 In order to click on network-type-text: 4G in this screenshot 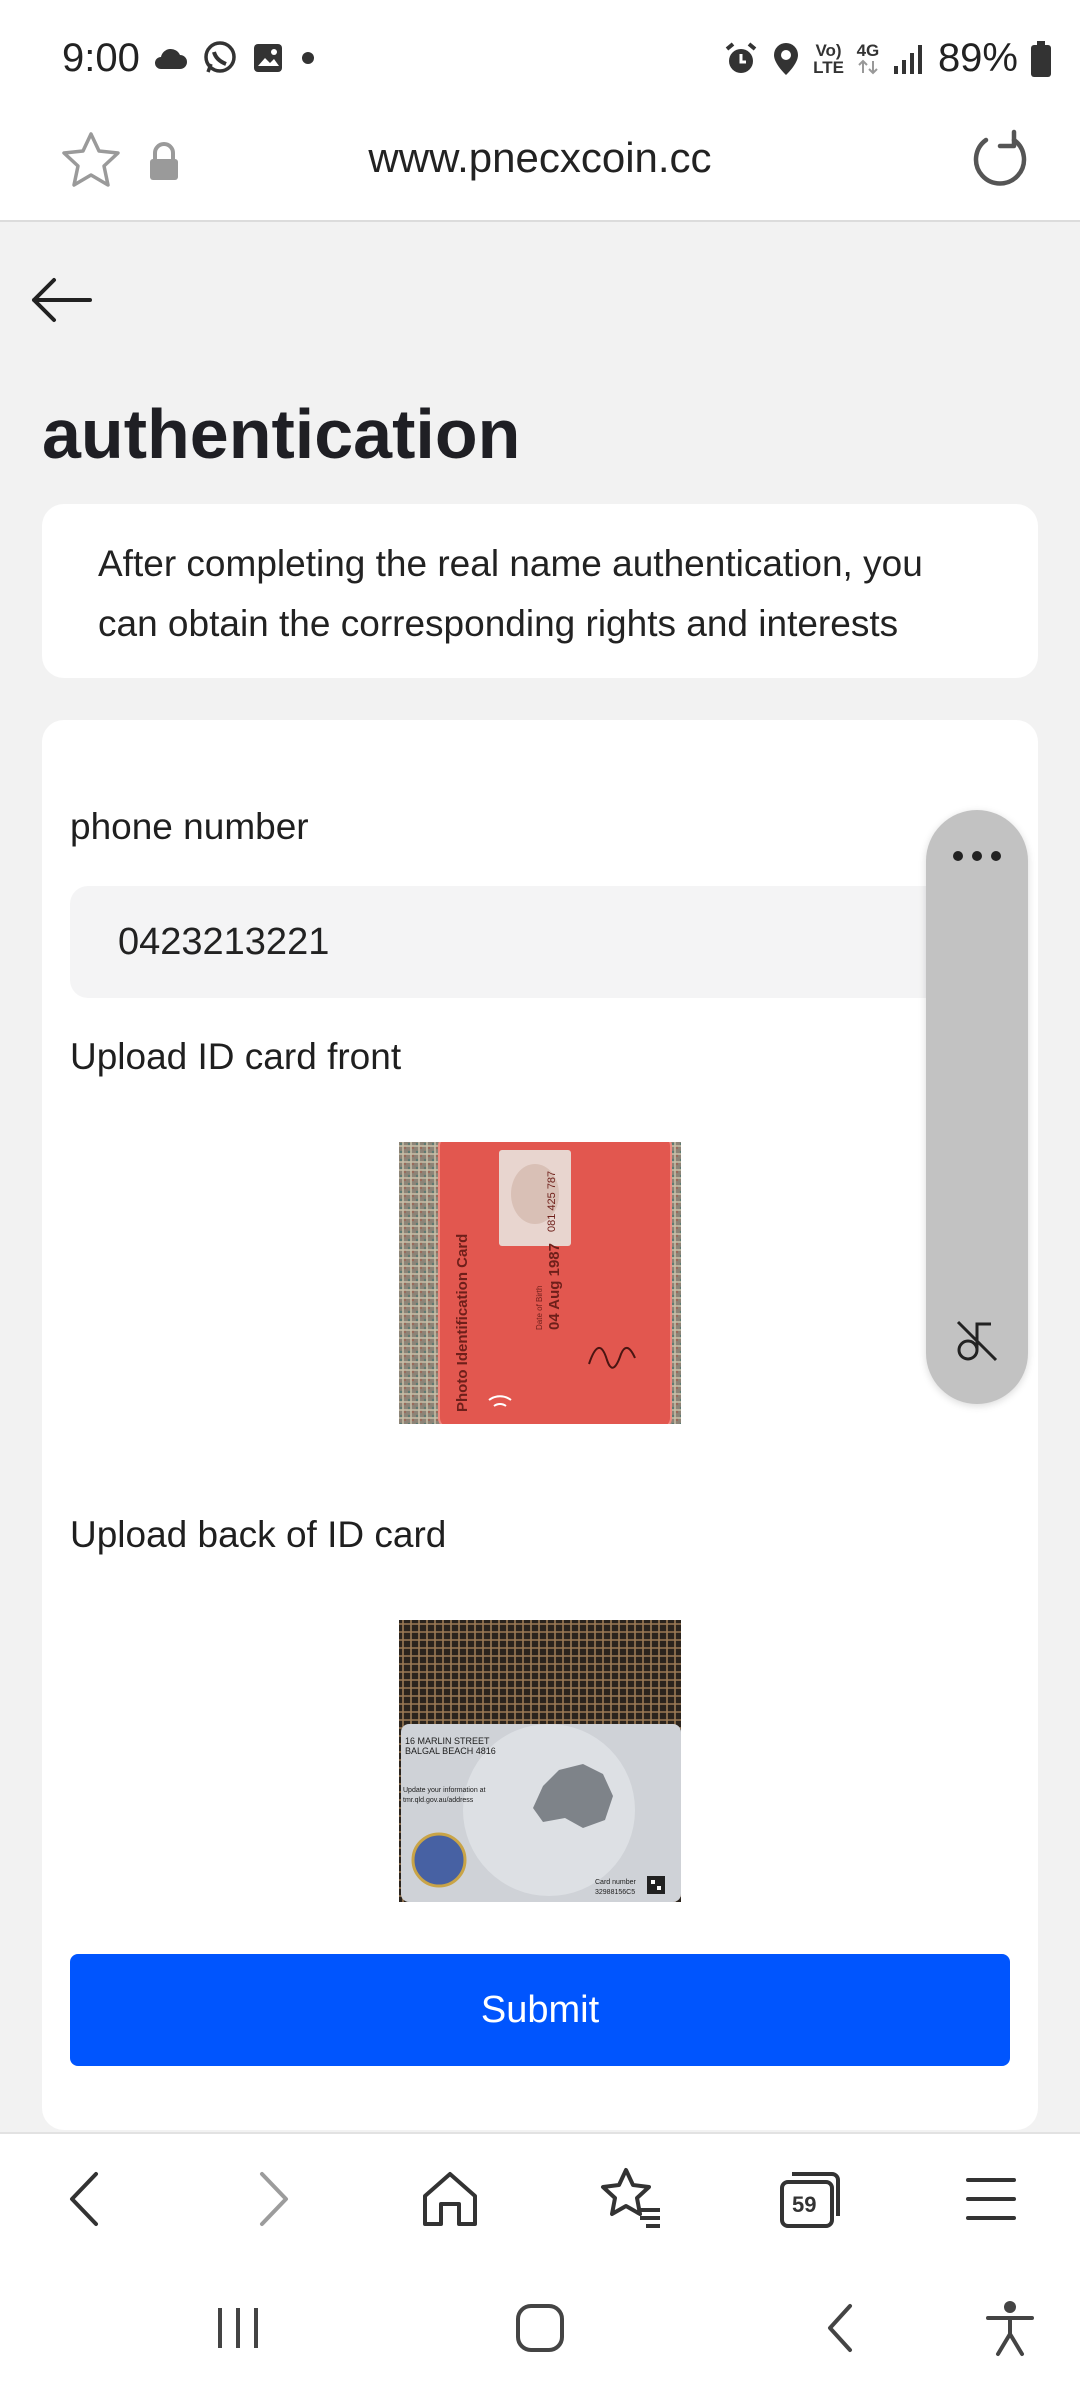, I will do `click(868, 50)`.